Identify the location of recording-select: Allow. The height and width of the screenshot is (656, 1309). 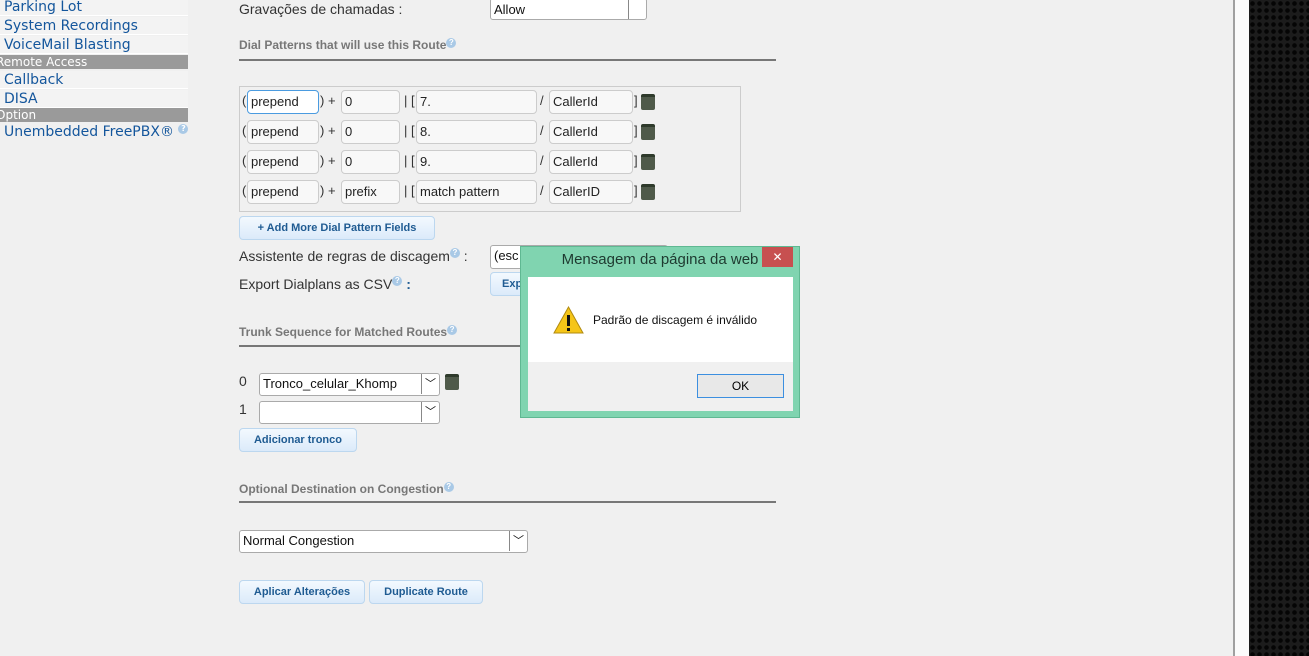
(568, 10).